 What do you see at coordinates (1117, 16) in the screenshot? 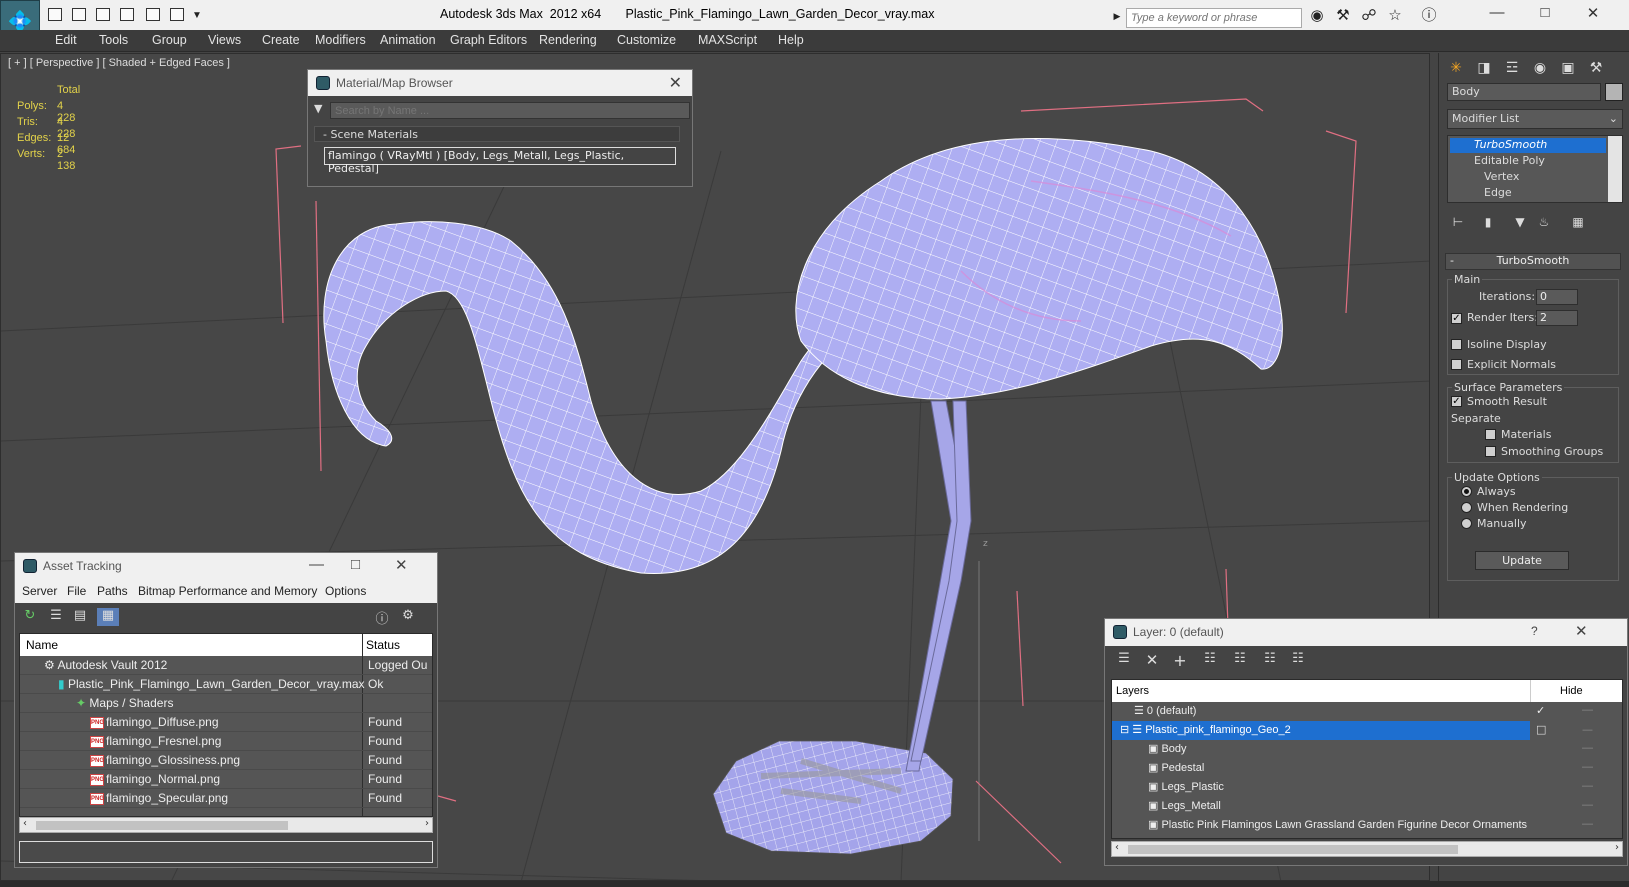
I see `expand-arrow-icon: ▶` at bounding box center [1117, 16].